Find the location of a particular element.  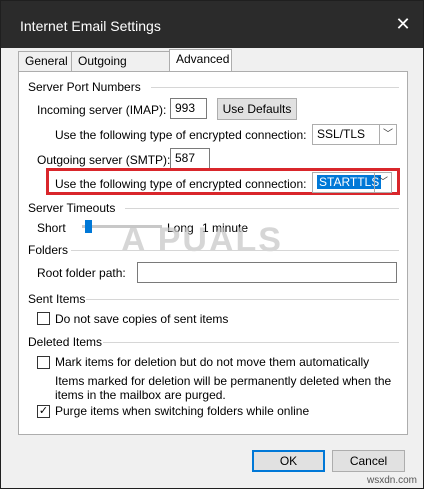

no-copies-label: Do not save copies of sent items is located at coordinates (142, 319).